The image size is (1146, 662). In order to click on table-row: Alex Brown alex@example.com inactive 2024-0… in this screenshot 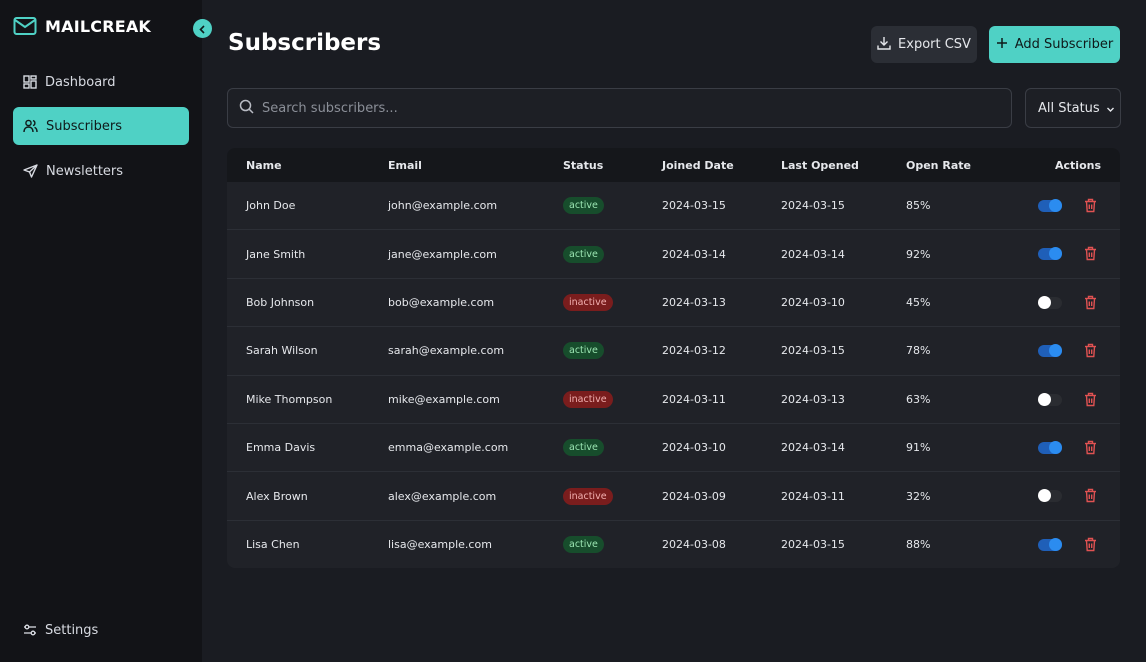, I will do `click(673, 496)`.